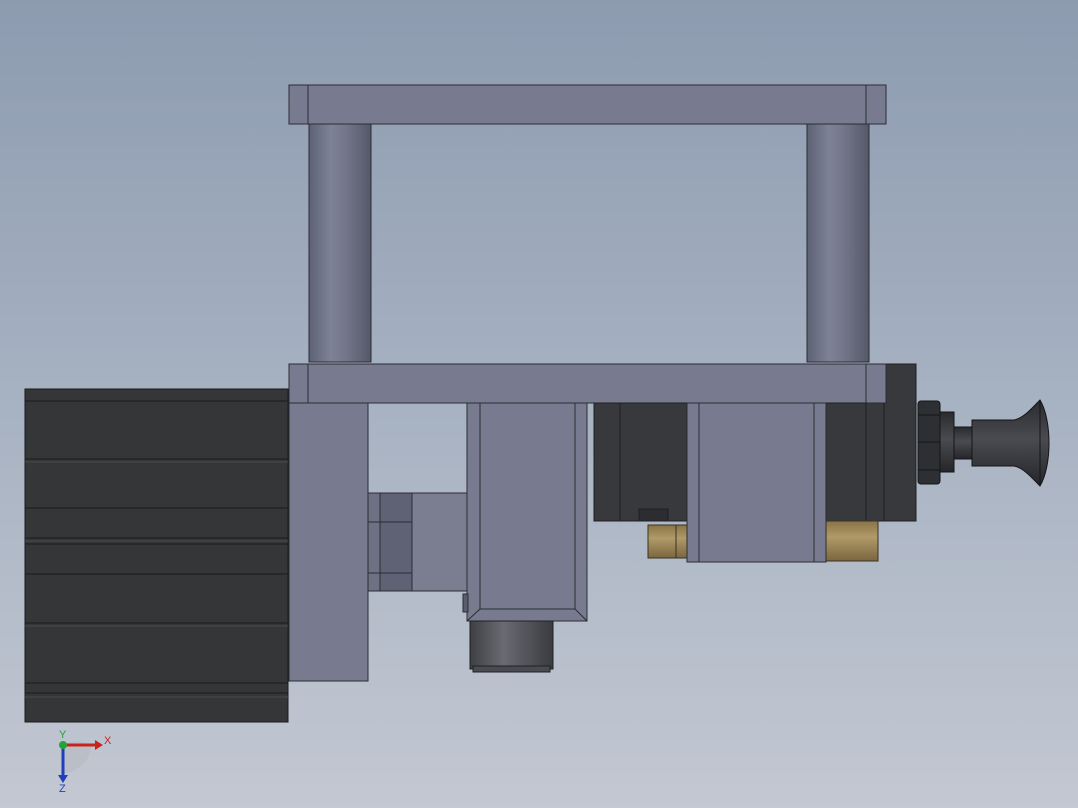 The image size is (1078, 808). Describe the element at coordinates (587, 104) in the screenshot. I see `top-plate` at that location.